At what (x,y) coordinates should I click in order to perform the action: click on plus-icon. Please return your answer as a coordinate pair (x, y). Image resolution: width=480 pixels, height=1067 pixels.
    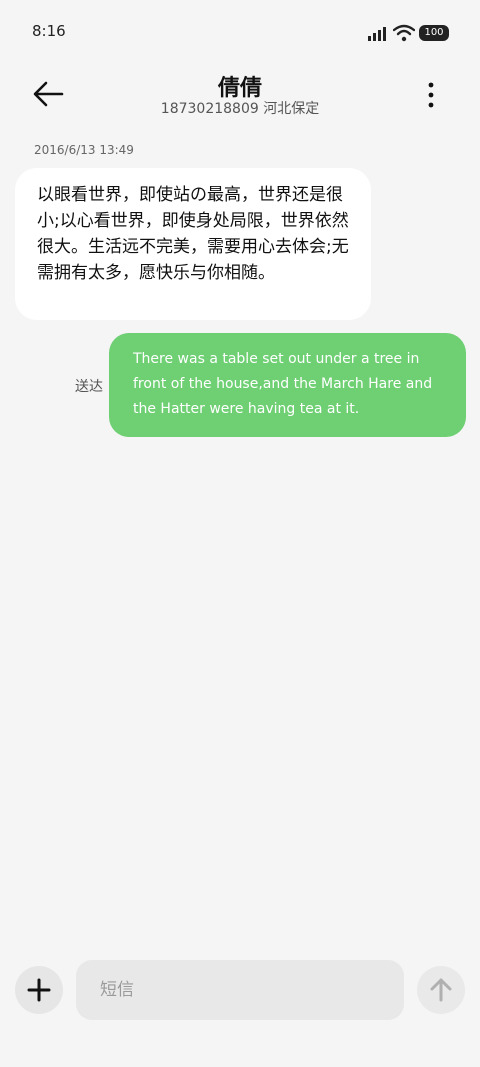
    Looking at the image, I should click on (39, 990).